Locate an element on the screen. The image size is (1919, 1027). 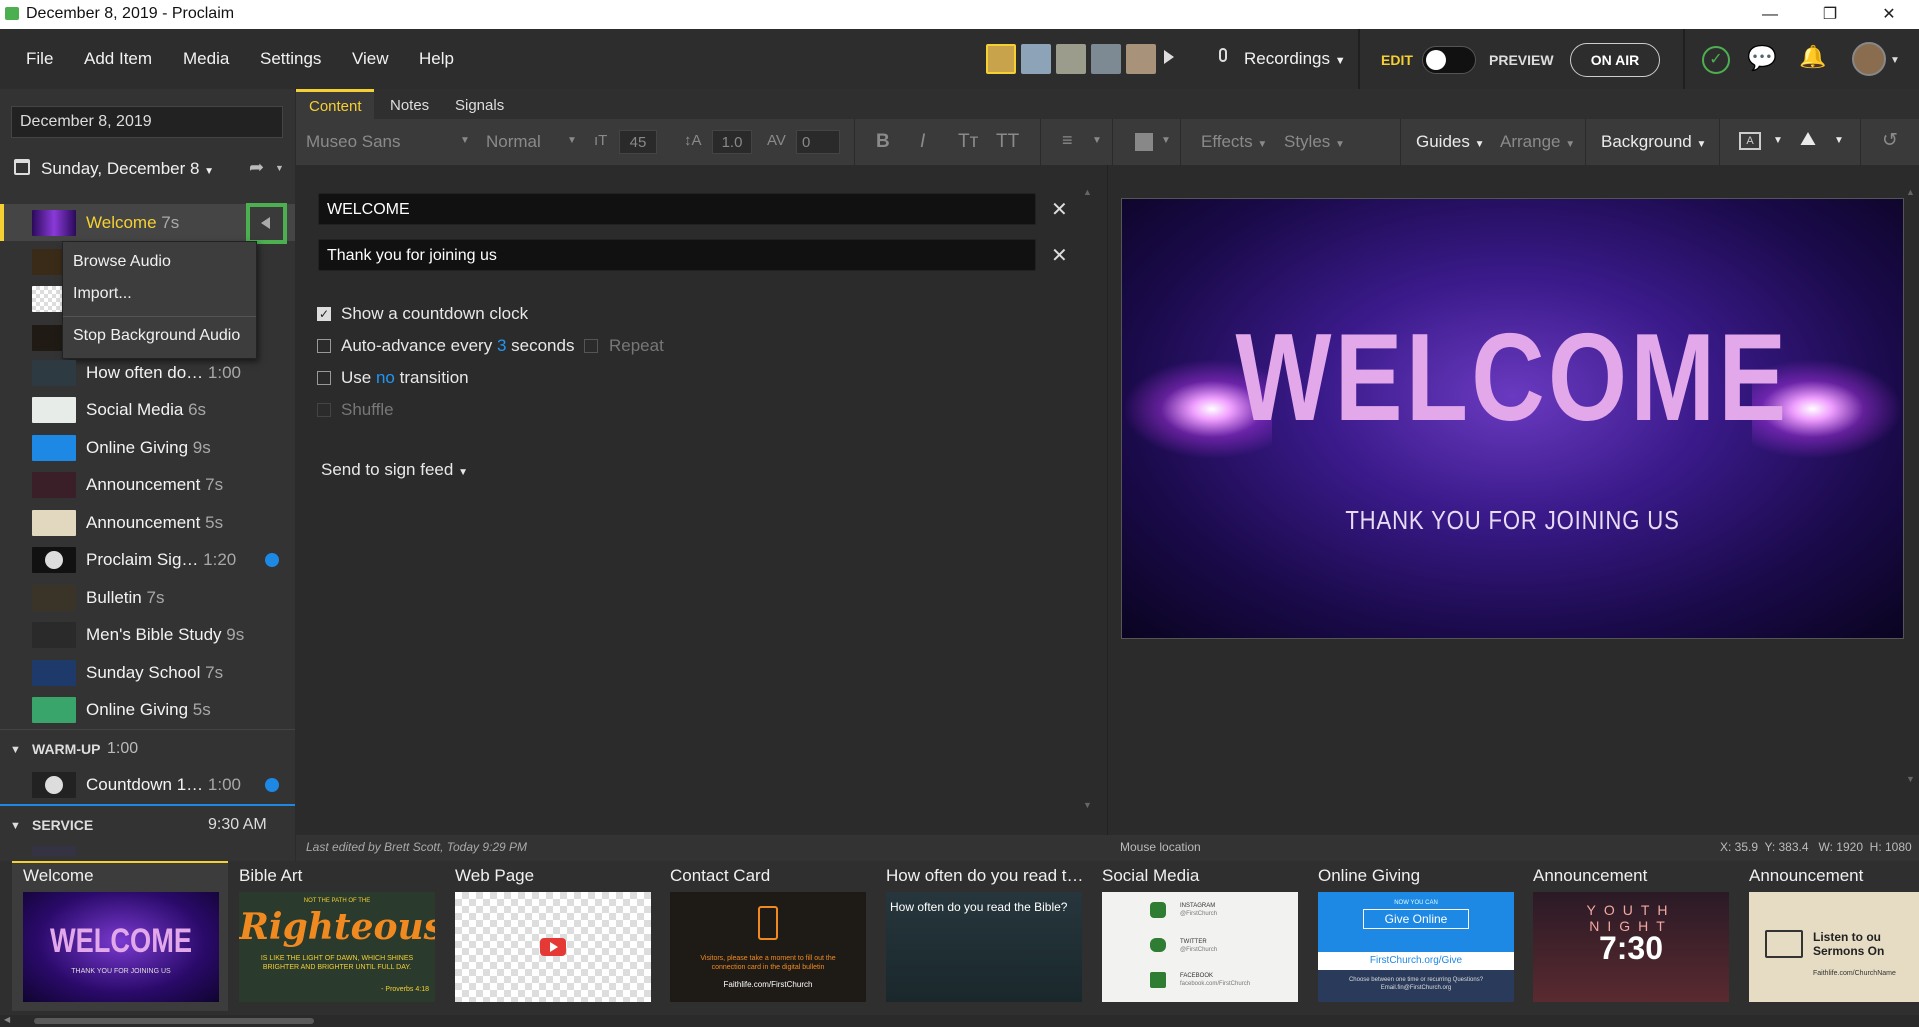
clear-line-1-icon: ✕ is located at coordinates (1059, 209).